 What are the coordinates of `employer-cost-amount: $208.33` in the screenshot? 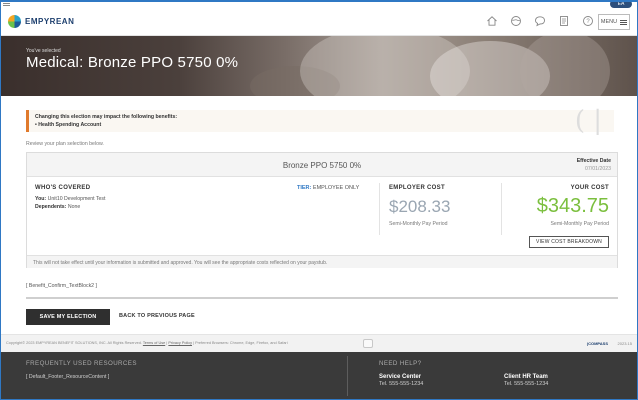 It's located at (420, 206).